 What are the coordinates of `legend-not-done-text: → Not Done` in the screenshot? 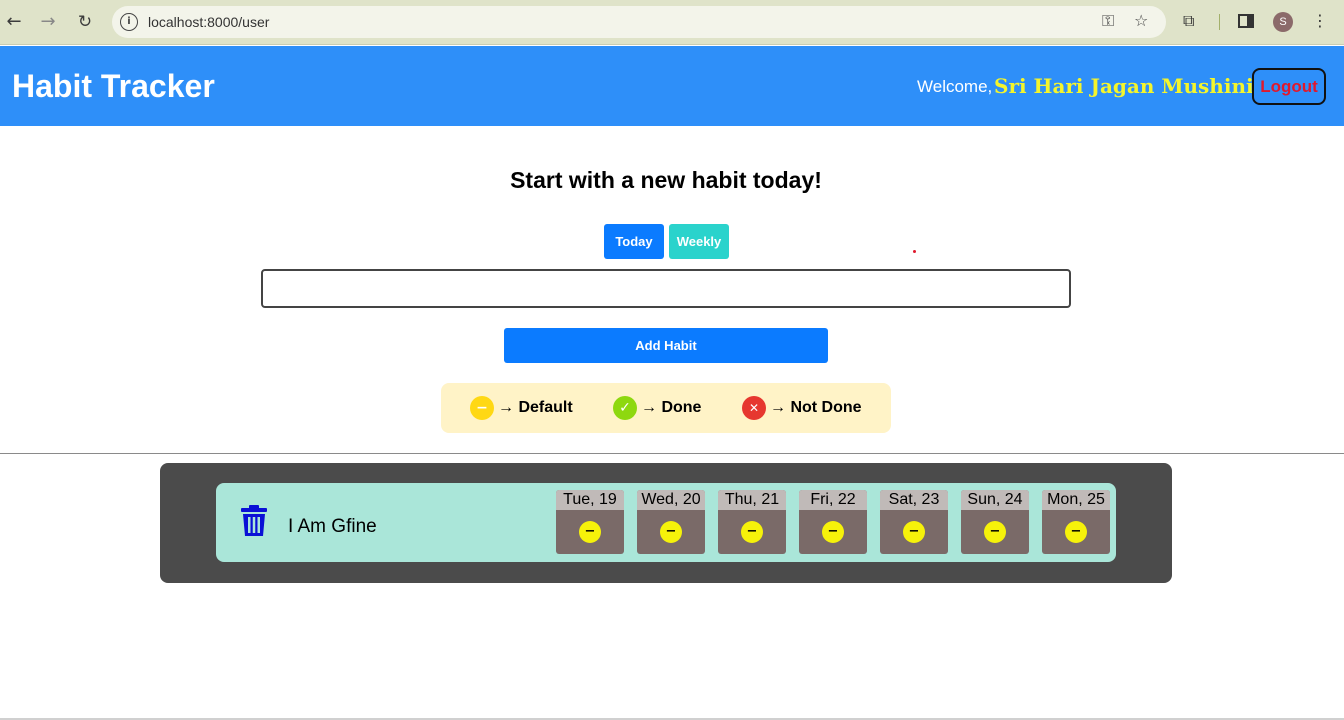 It's located at (816, 407).